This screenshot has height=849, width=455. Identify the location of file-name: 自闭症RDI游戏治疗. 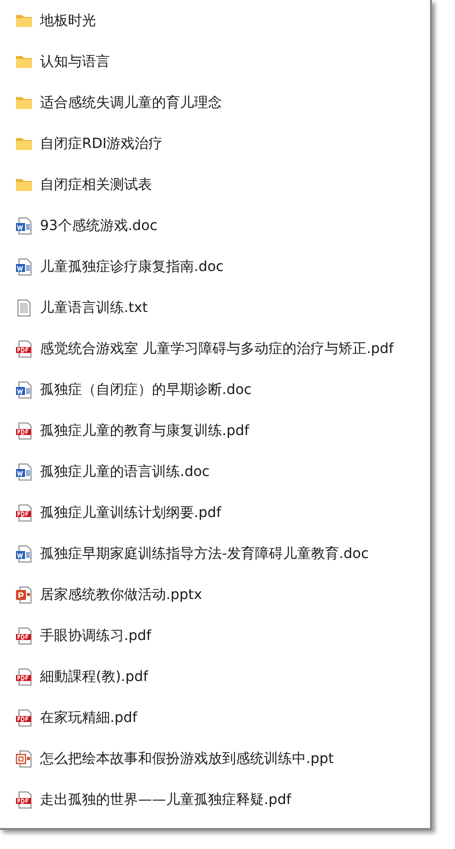
(101, 143).